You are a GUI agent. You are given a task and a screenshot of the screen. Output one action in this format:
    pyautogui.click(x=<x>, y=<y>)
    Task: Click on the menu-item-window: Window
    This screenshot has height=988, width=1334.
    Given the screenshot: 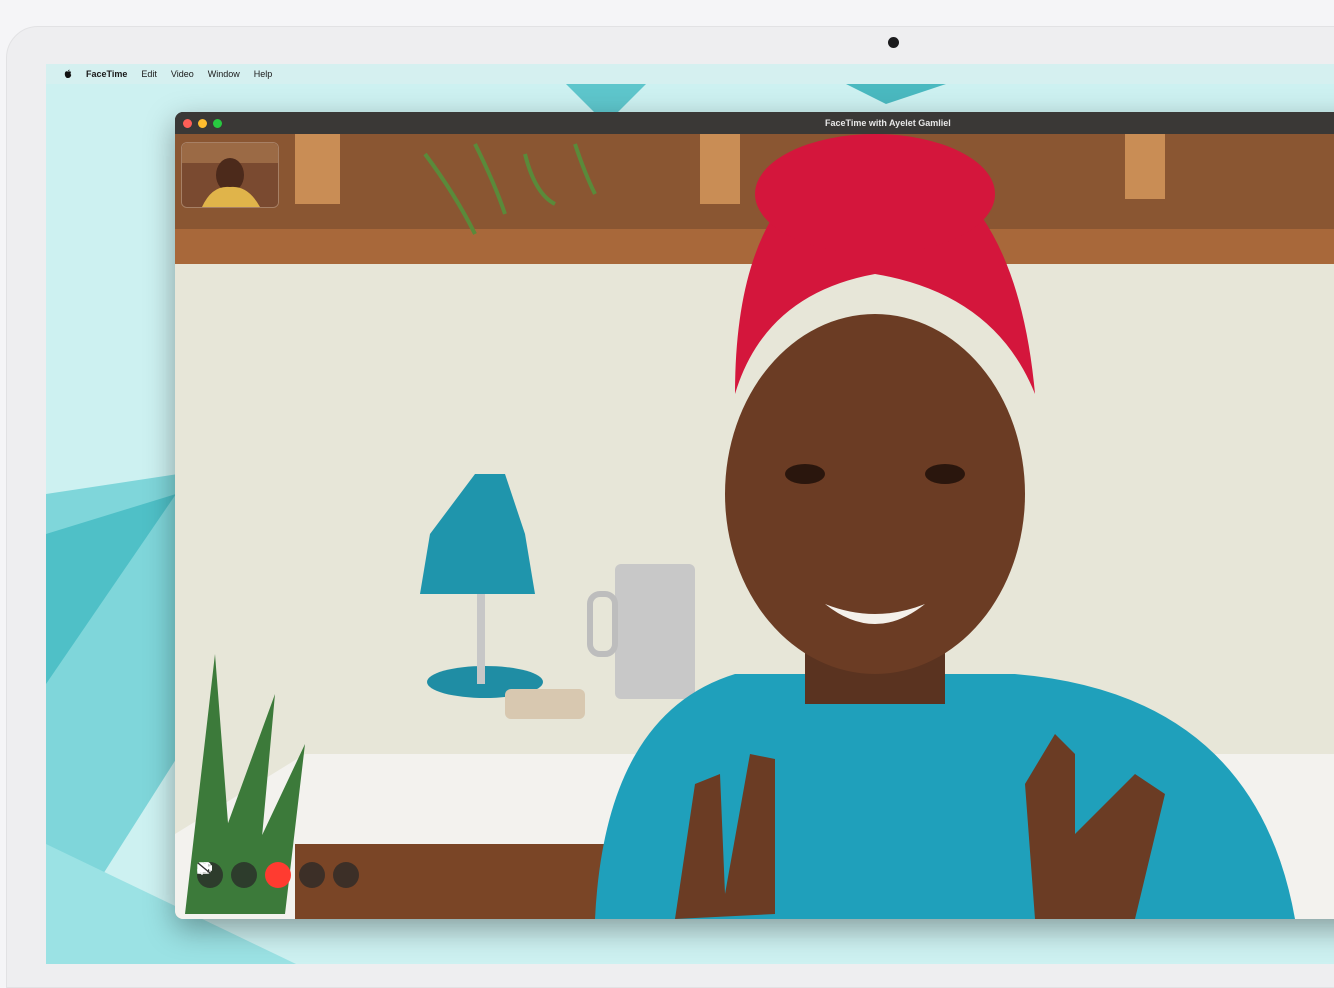 What is the action you would take?
    pyautogui.click(x=224, y=74)
    